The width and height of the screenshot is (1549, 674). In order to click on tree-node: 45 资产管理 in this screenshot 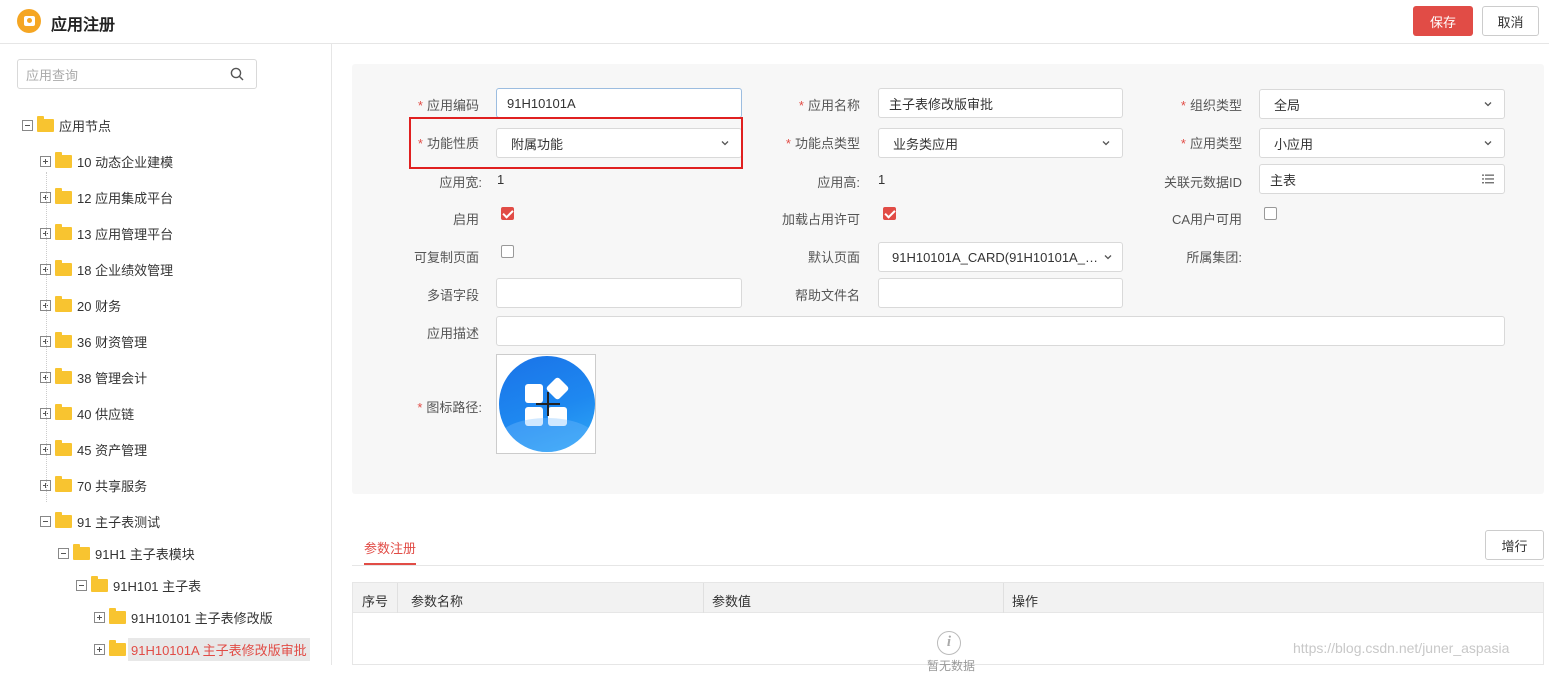, I will do `click(95, 449)`.